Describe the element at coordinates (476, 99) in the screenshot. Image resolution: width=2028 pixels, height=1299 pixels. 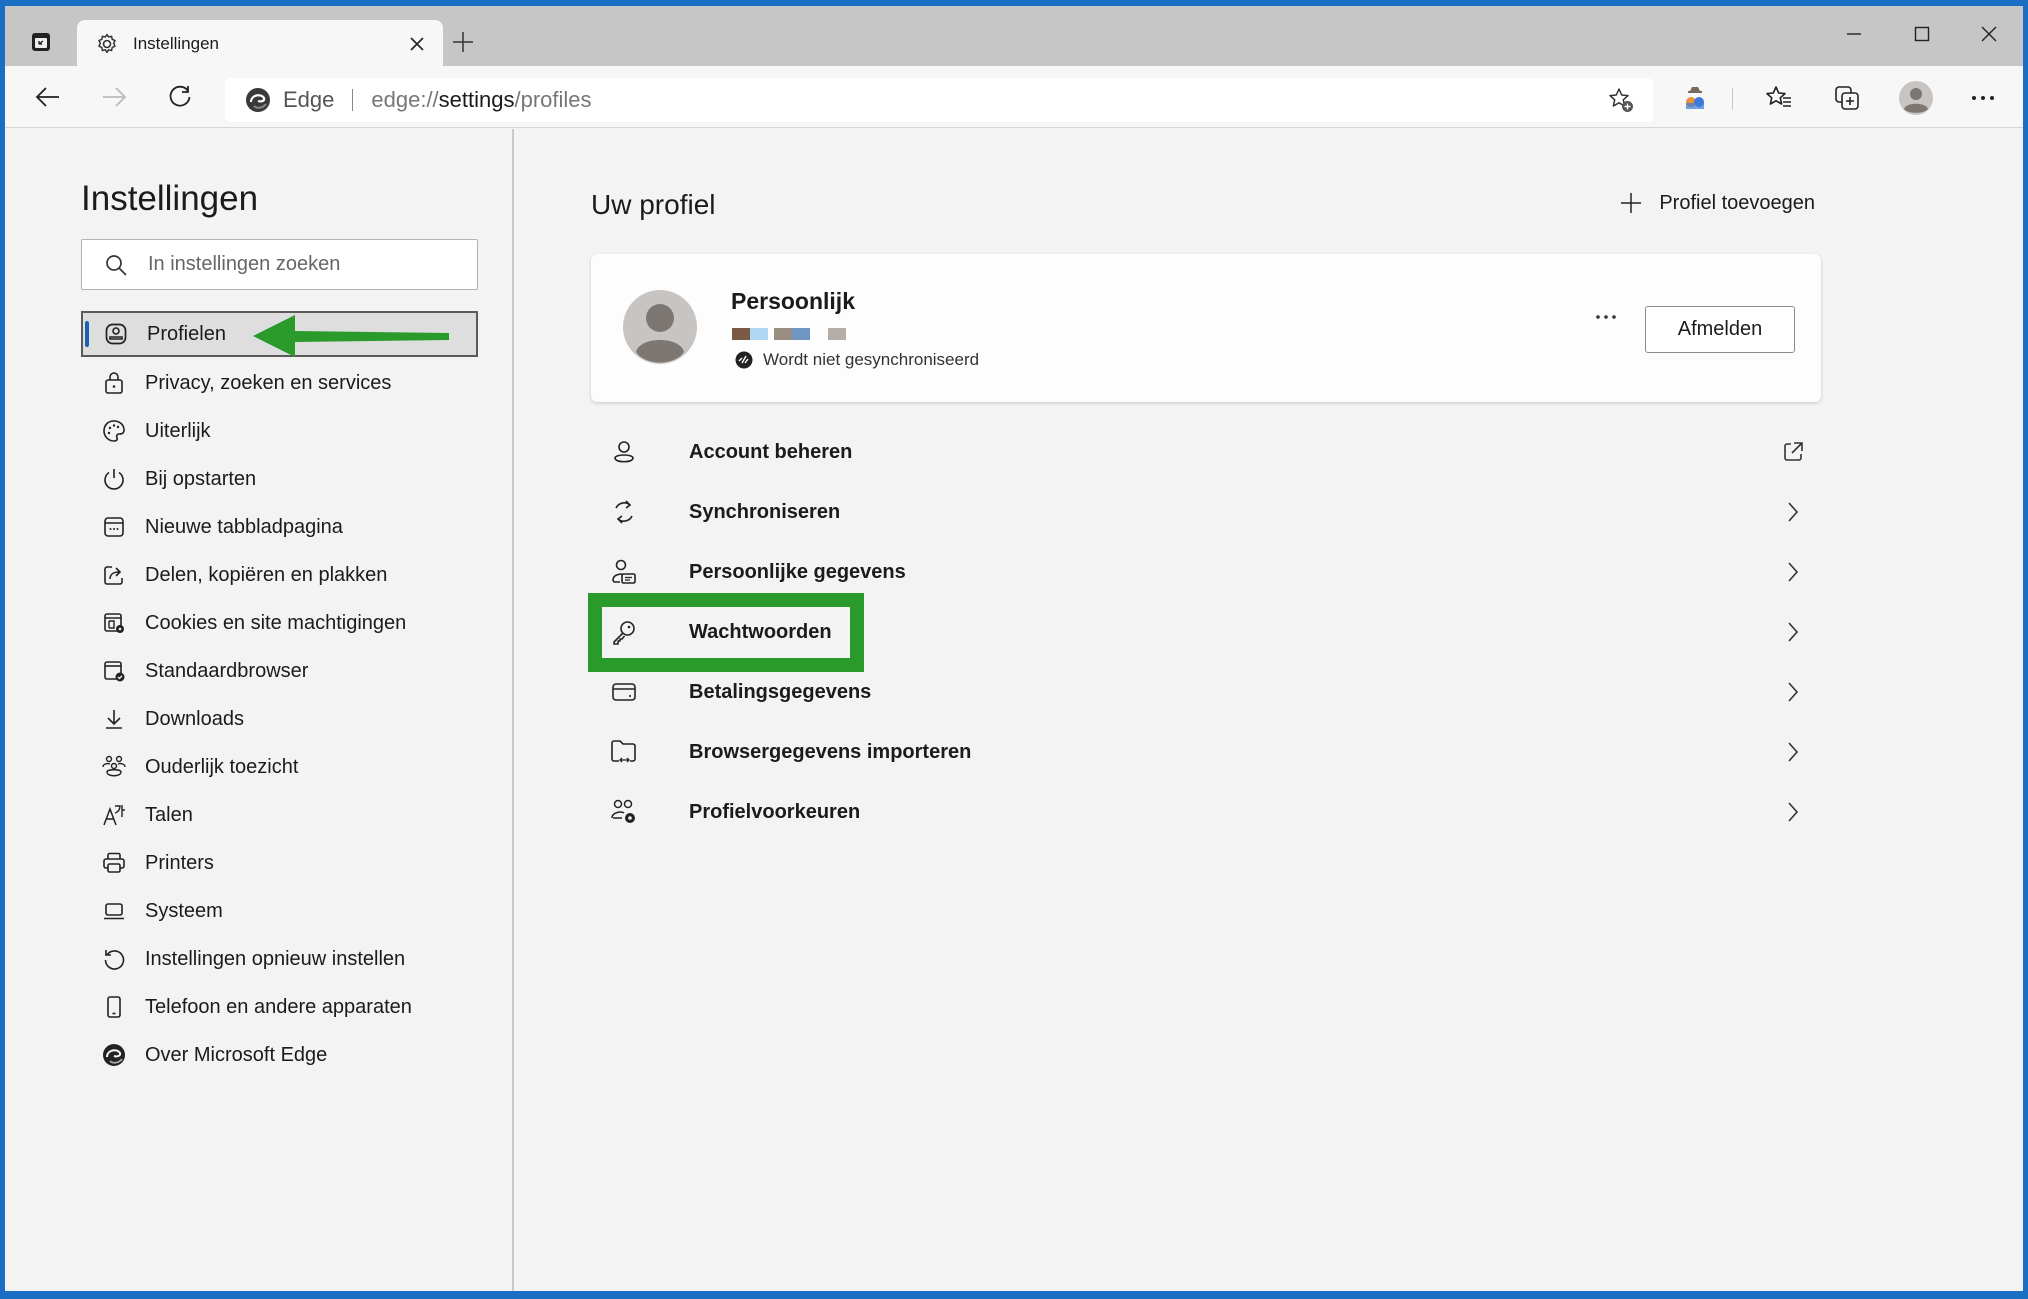
I see `url-host: settings` at that location.